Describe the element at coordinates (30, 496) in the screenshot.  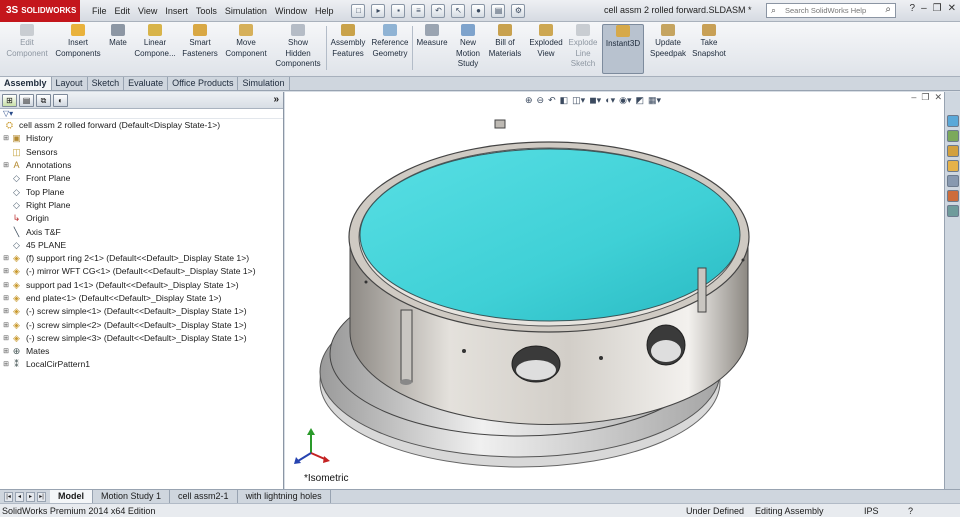
I see `next-tab-icon: ▸` at that location.